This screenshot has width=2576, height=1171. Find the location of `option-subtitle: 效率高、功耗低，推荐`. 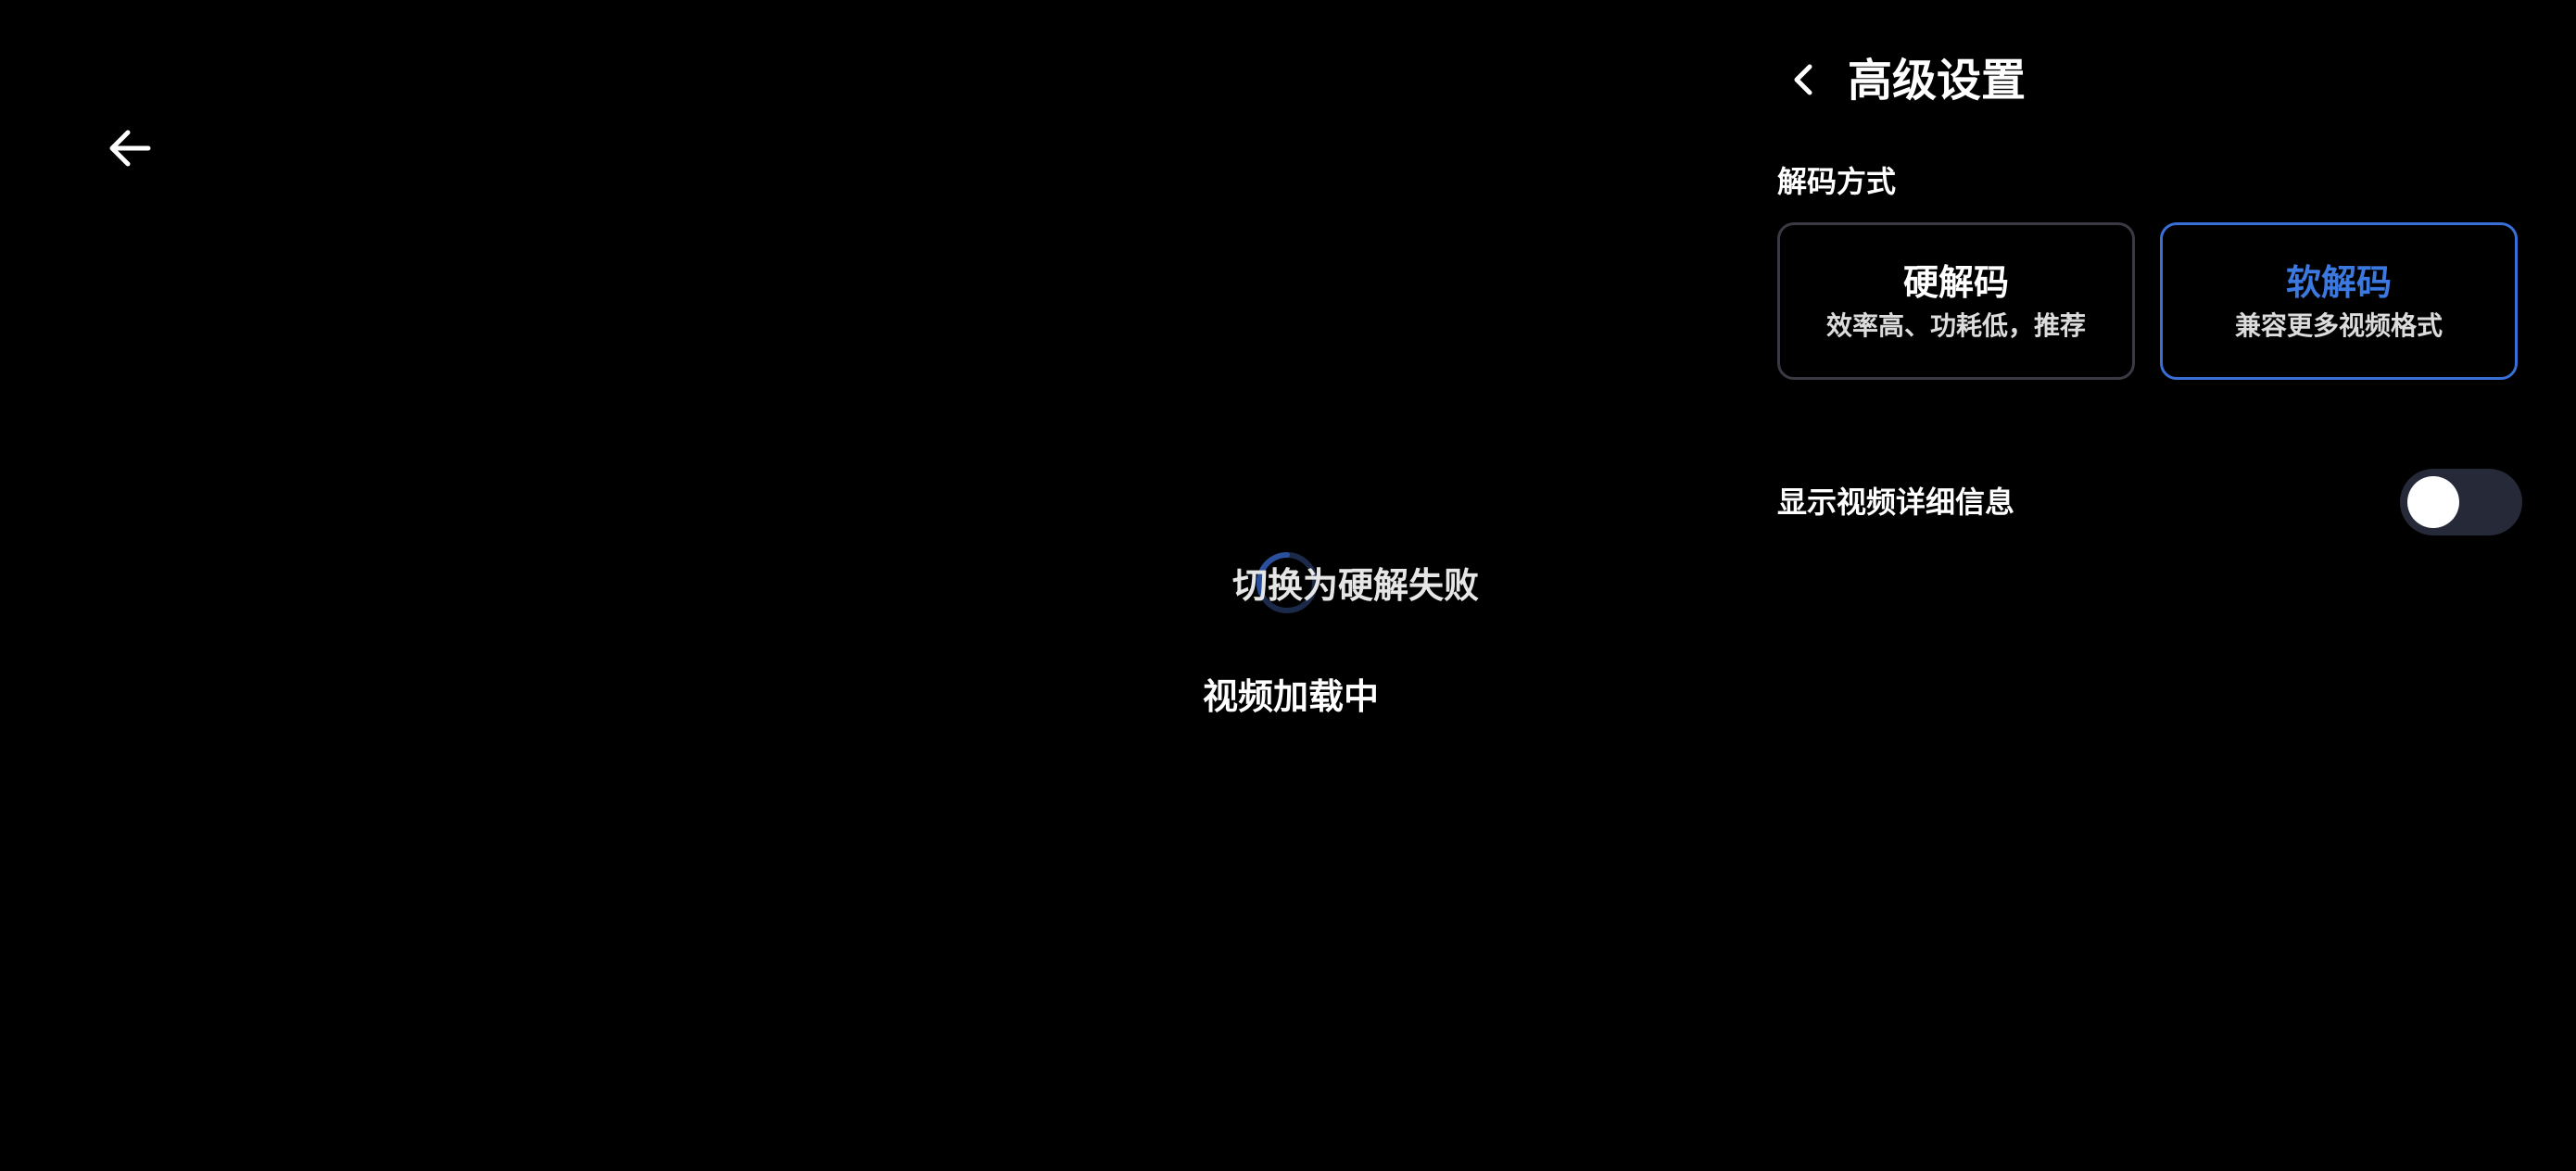

option-subtitle: 效率高、功耗低，推荐 is located at coordinates (1956, 326).